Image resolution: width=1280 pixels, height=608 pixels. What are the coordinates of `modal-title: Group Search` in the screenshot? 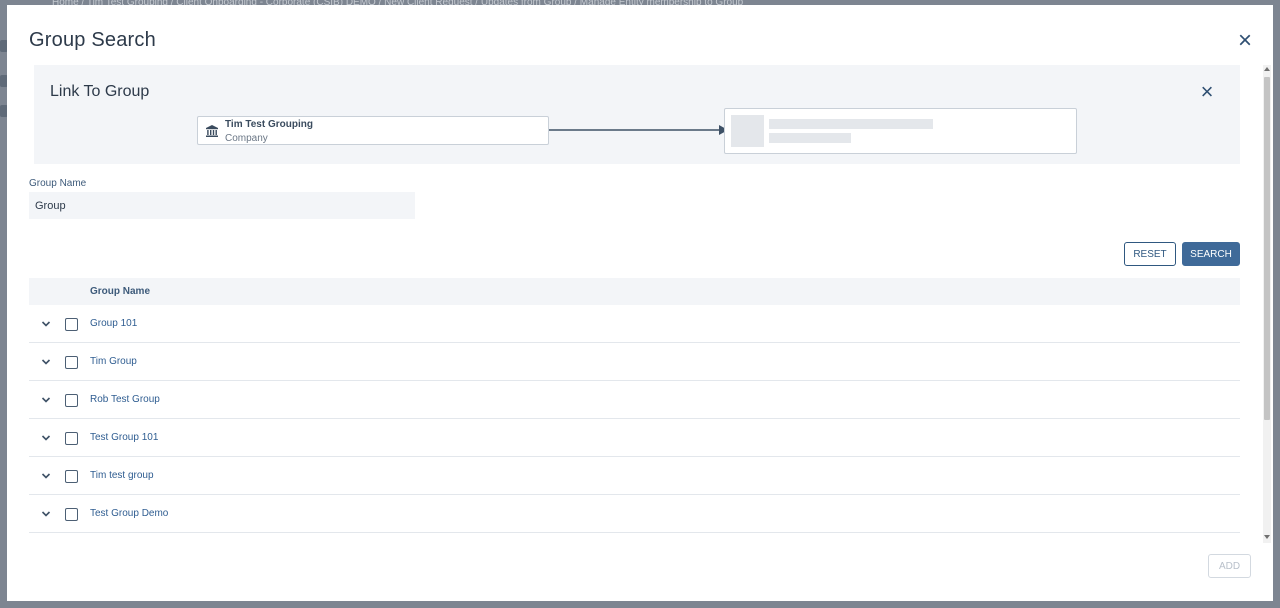 It's located at (92, 40).